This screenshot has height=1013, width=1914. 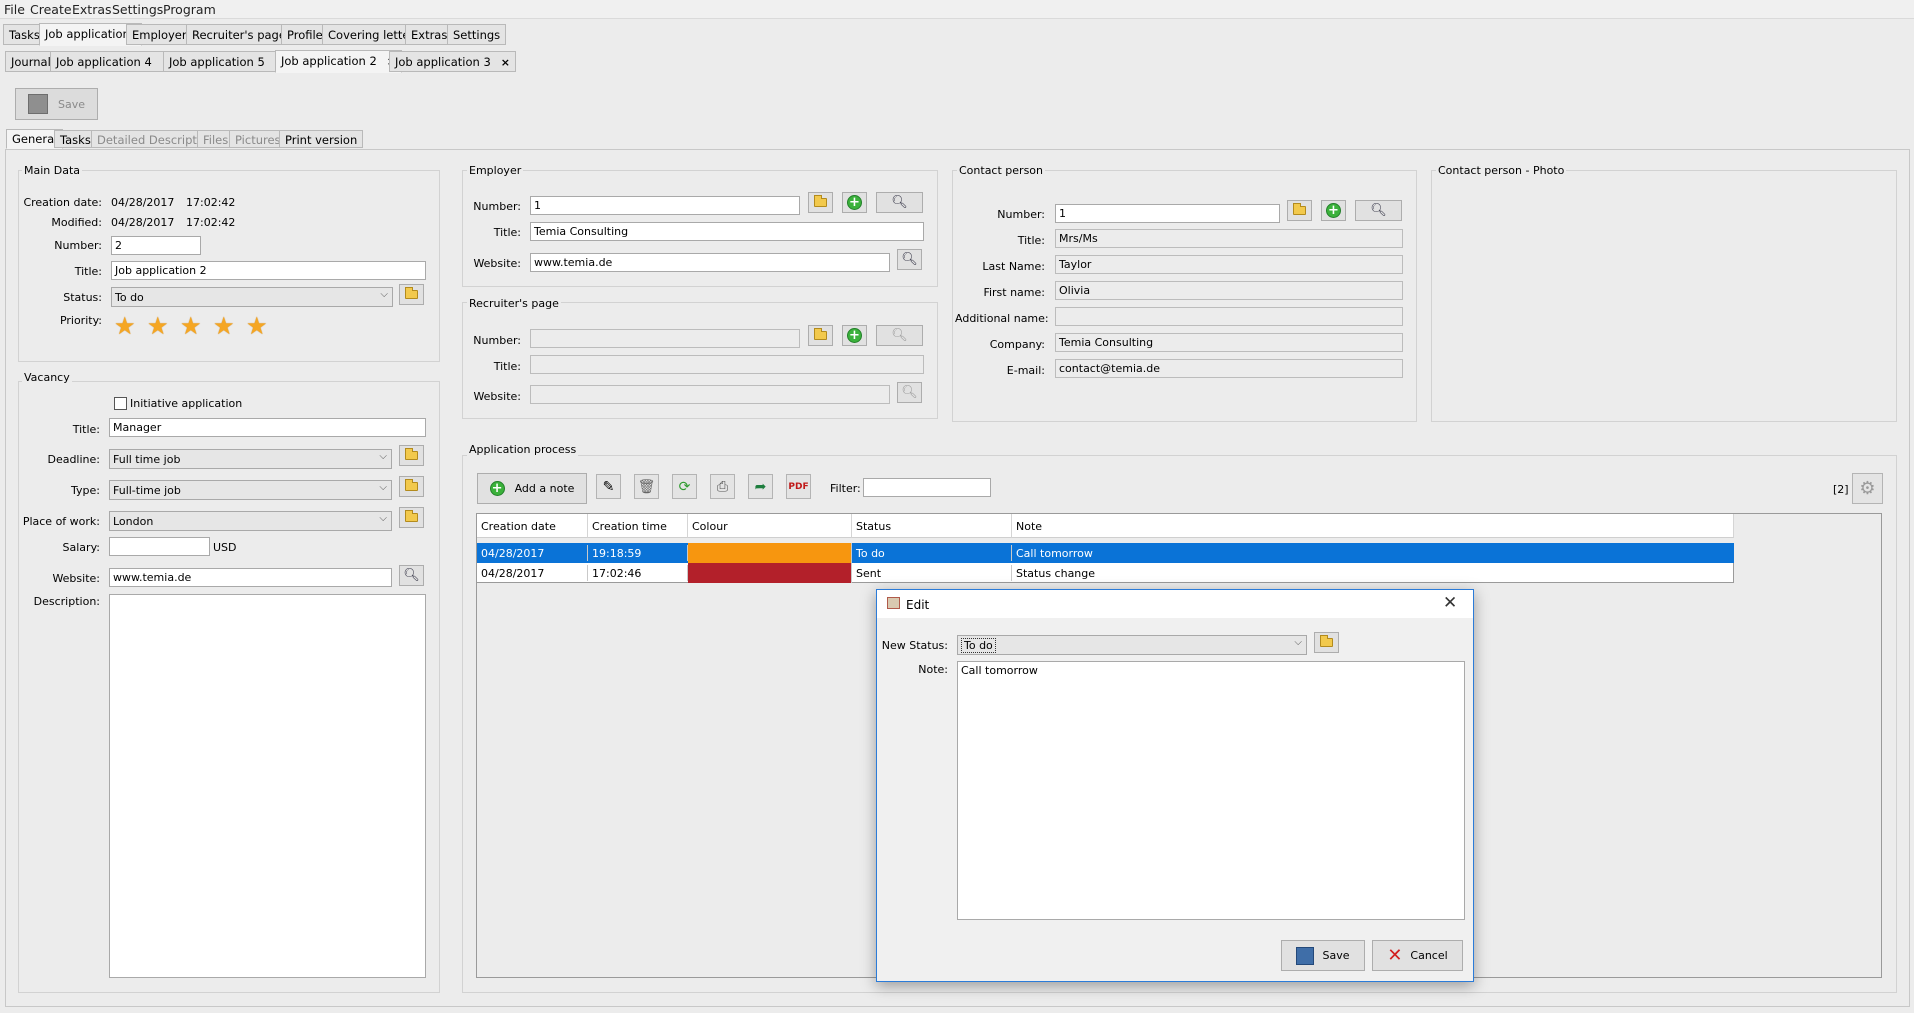 I want to click on status-folder-button, so click(x=411, y=294).